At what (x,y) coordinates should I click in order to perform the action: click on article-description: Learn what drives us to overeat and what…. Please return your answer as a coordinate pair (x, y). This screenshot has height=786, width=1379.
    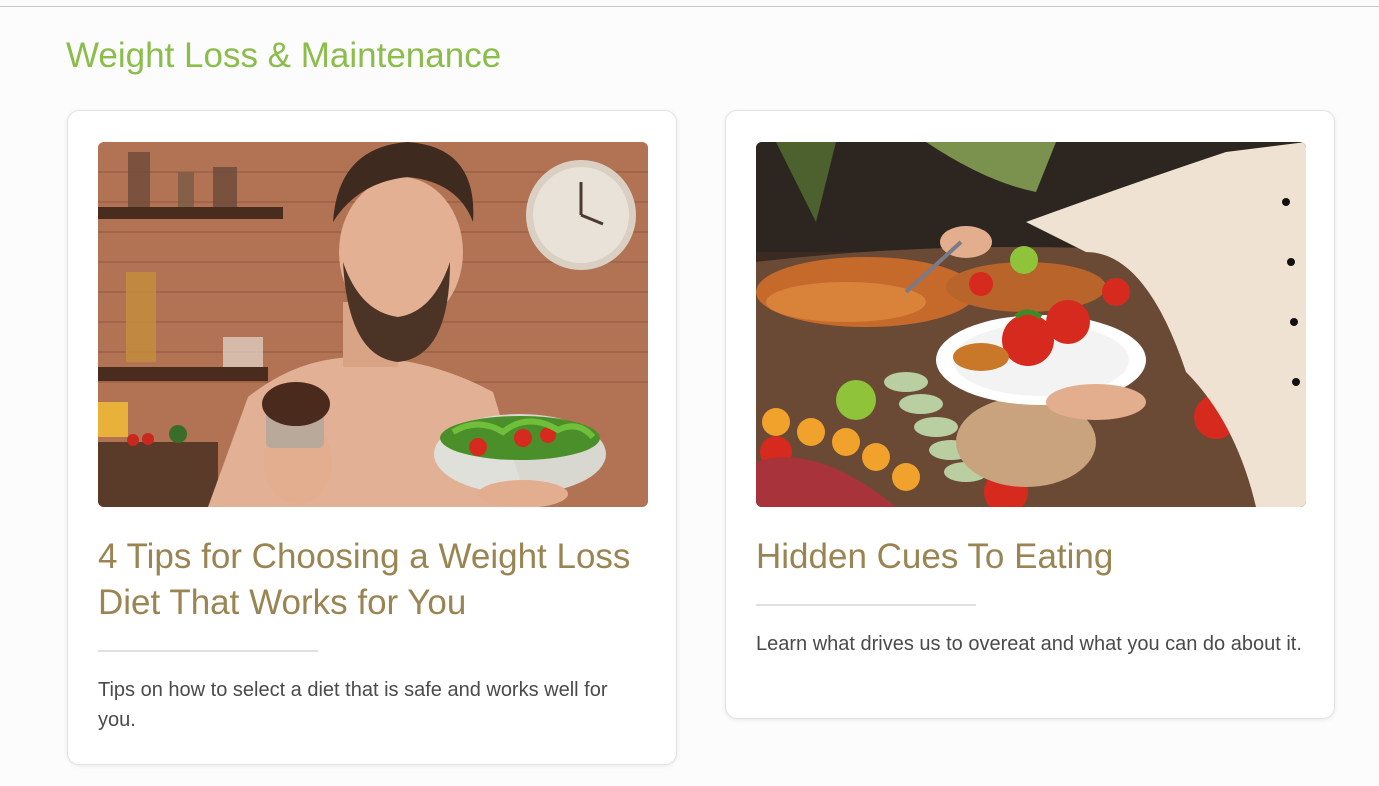
    Looking at the image, I should click on (1029, 644).